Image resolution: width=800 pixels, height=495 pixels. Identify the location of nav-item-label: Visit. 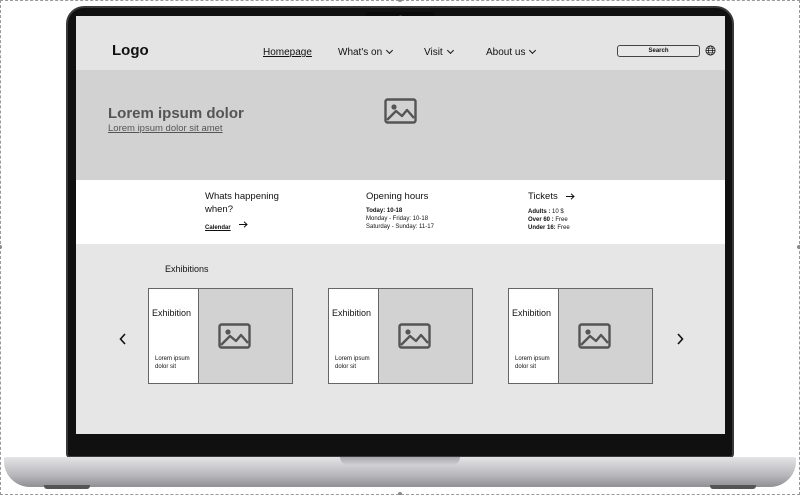
(433, 52).